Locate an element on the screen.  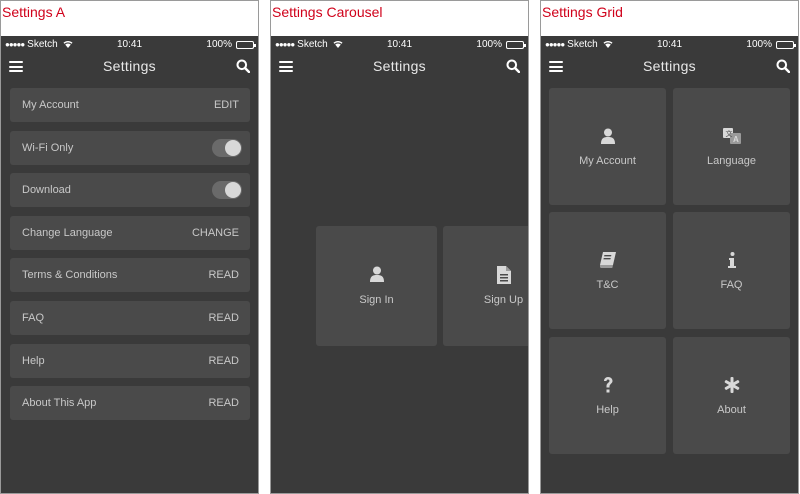
card-label: FAQ is located at coordinates (731, 285).